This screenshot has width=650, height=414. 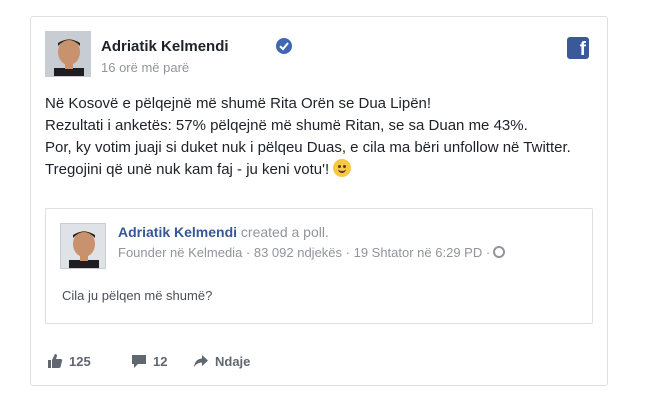 I want to click on globe-icon, so click(x=499, y=252).